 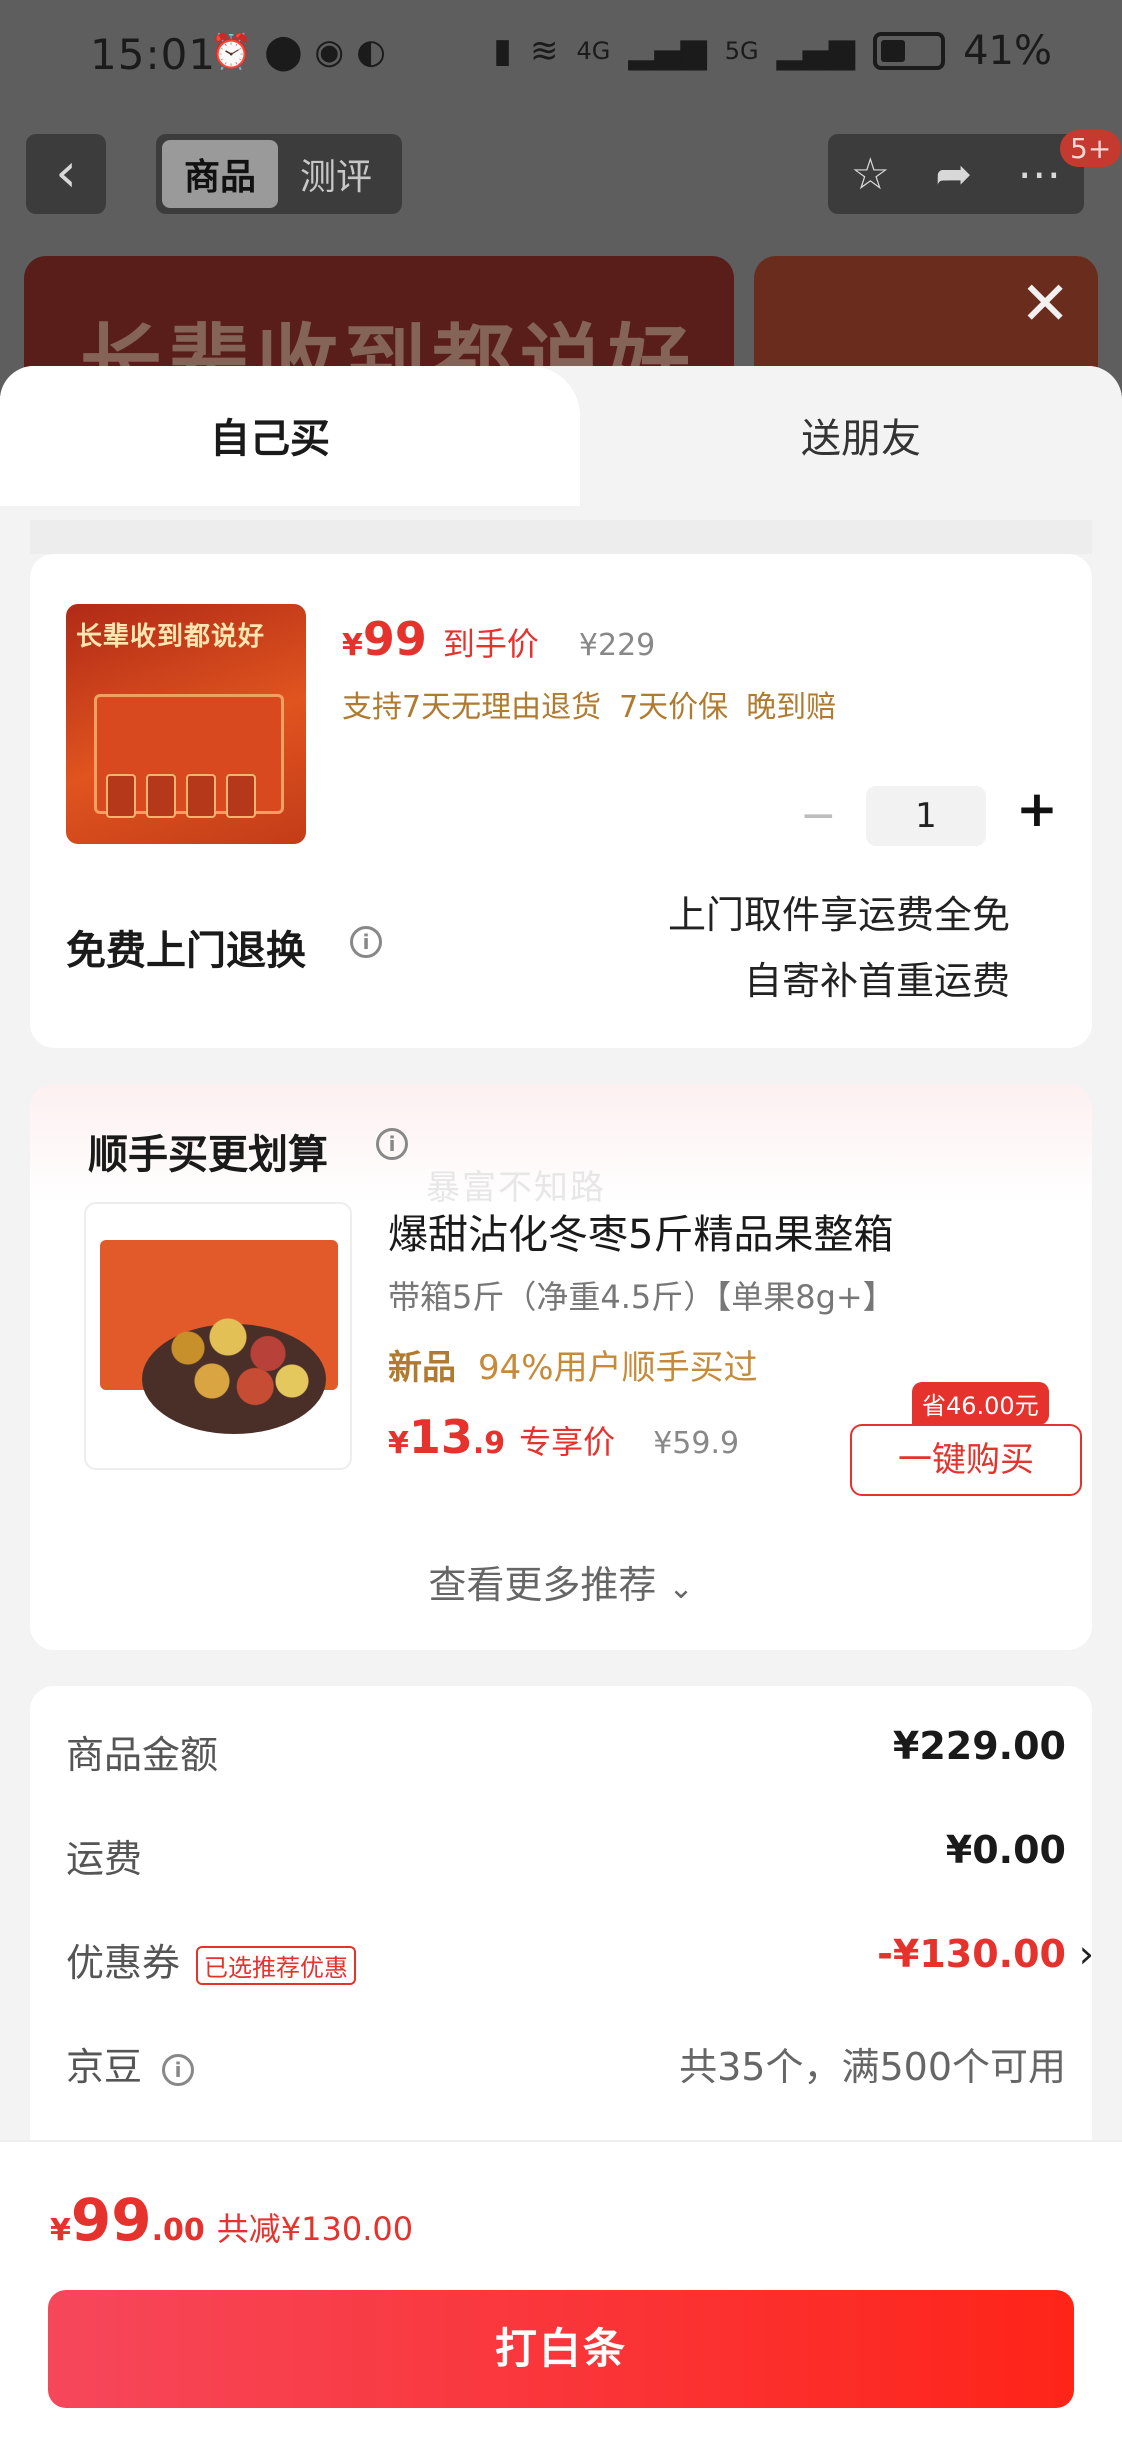 I want to click on page-tabs: 商品 测评, so click(x=279, y=174).